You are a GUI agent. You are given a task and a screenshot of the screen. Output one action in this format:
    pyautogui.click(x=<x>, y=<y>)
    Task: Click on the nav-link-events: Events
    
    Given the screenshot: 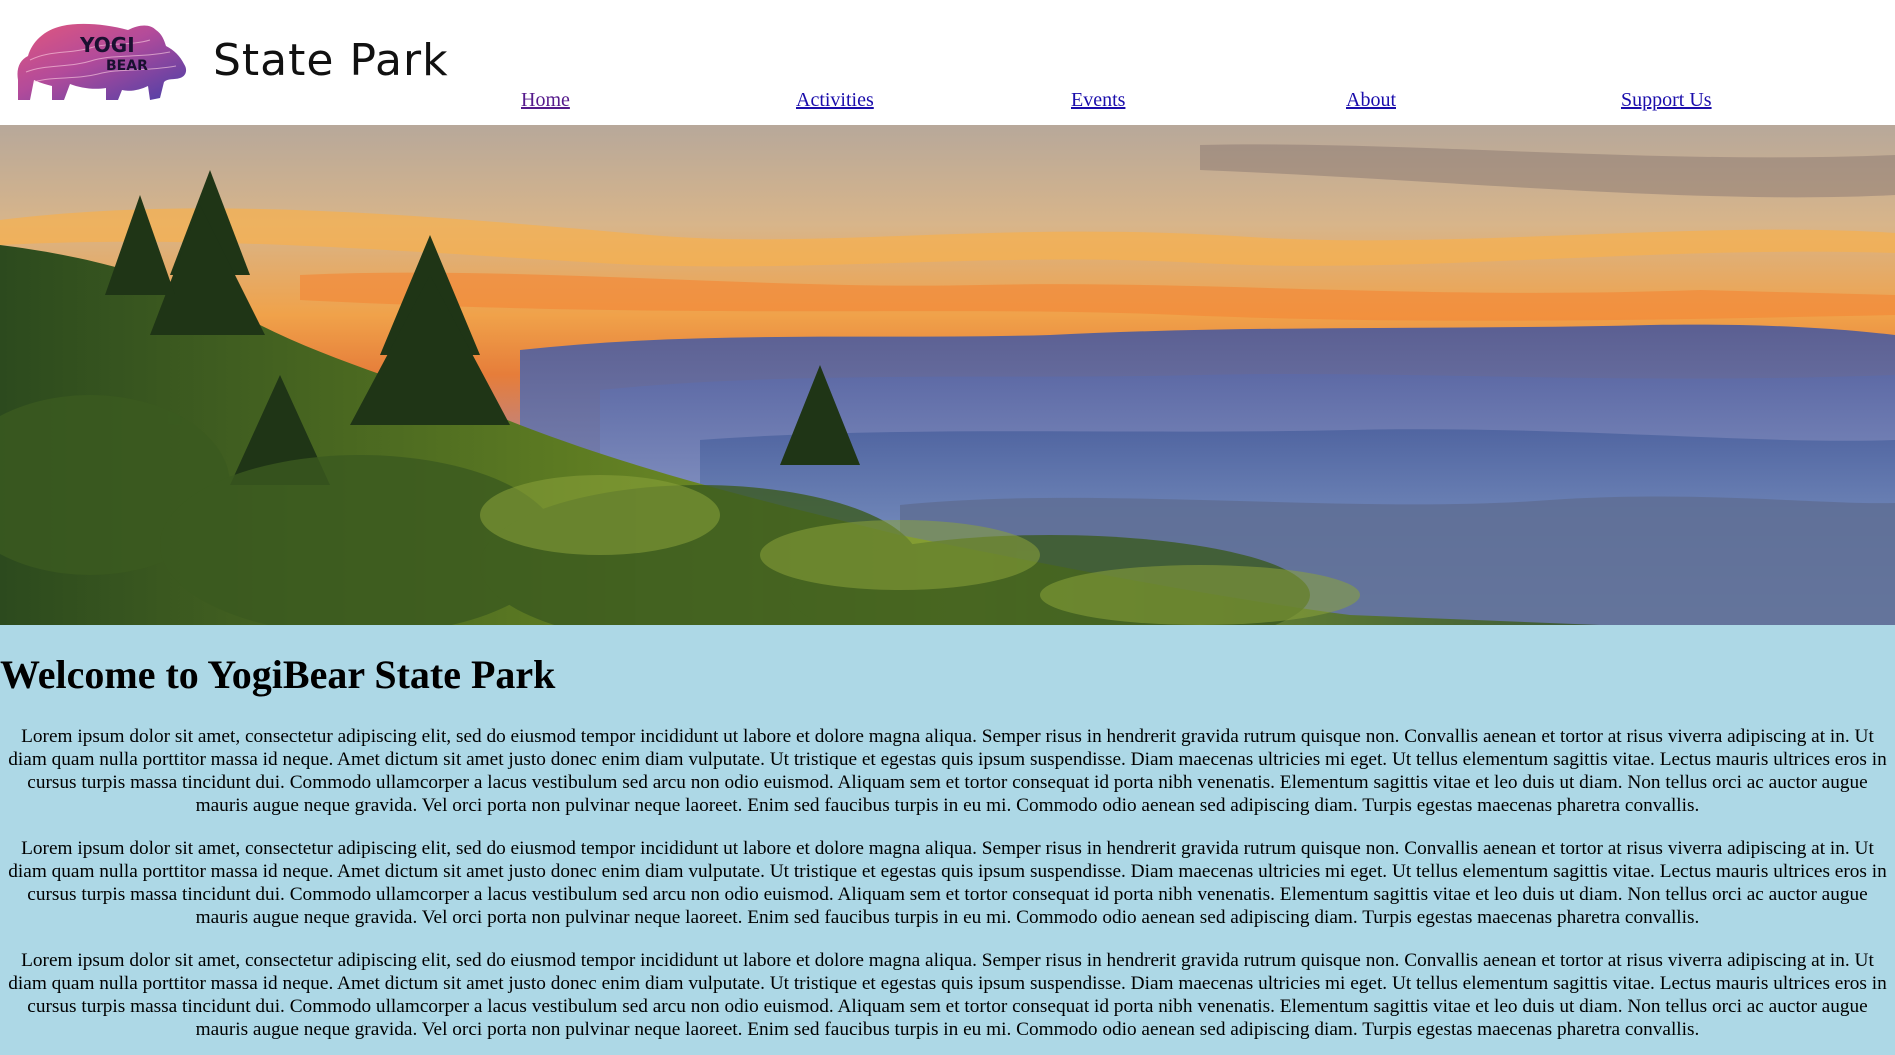 What is the action you would take?
    pyautogui.click(x=1098, y=100)
    